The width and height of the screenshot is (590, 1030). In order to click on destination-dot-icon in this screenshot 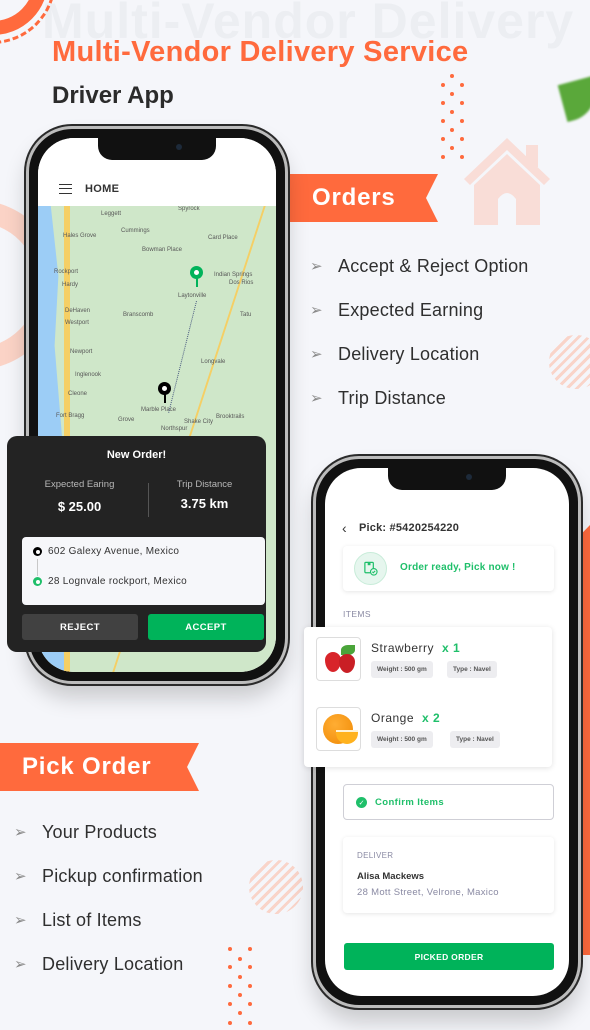, I will do `click(37, 581)`.